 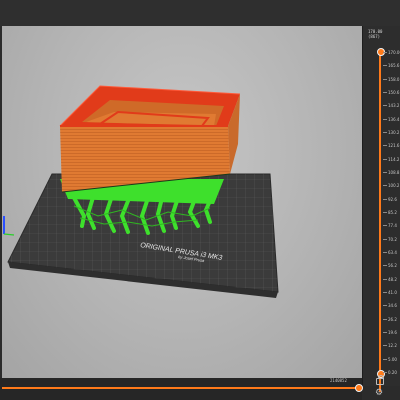 What do you see at coordinates (394, 92) in the screenshot?
I see `layer-tick-label: 150.6` at bounding box center [394, 92].